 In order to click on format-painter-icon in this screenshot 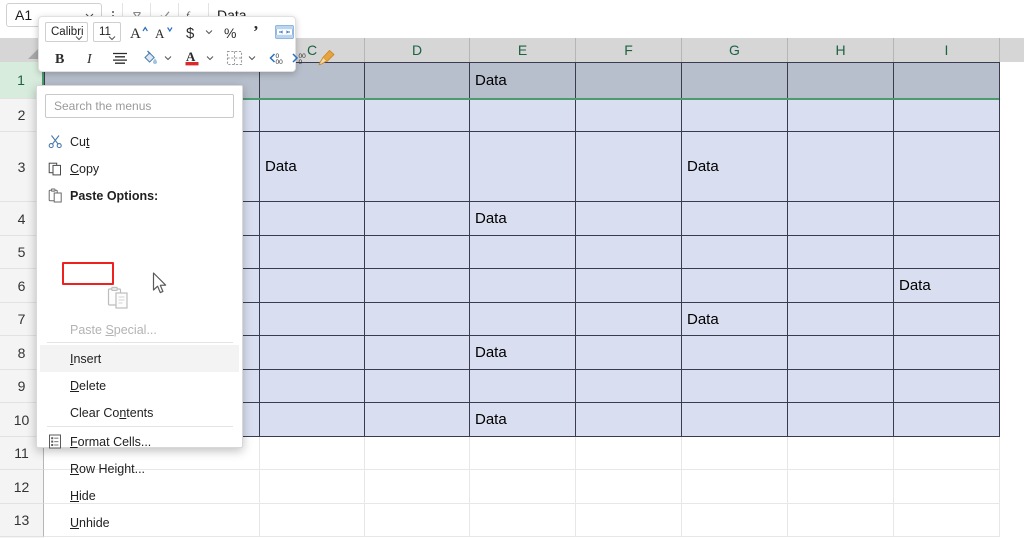, I will do `click(327, 58)`.